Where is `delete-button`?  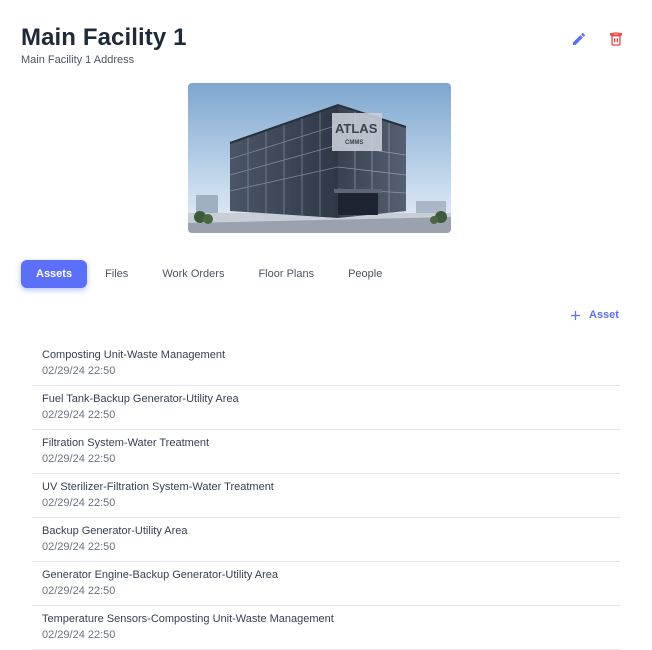
delete-button is located at coordinates (616, 39).